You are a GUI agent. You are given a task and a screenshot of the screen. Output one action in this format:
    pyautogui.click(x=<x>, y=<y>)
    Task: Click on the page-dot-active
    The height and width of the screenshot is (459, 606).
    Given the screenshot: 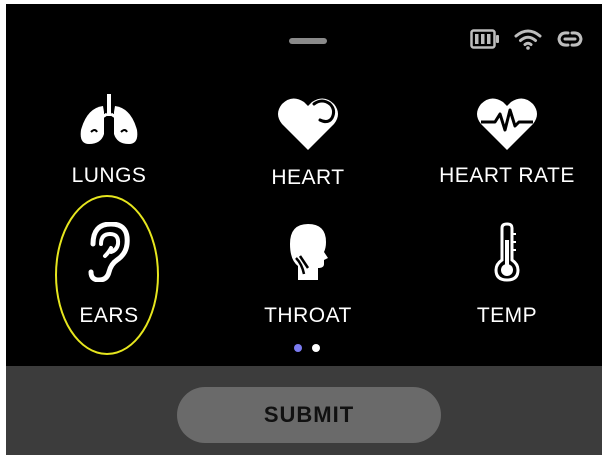 What is the action you would take?
    pyautogui.click(x=298, y=348)
    